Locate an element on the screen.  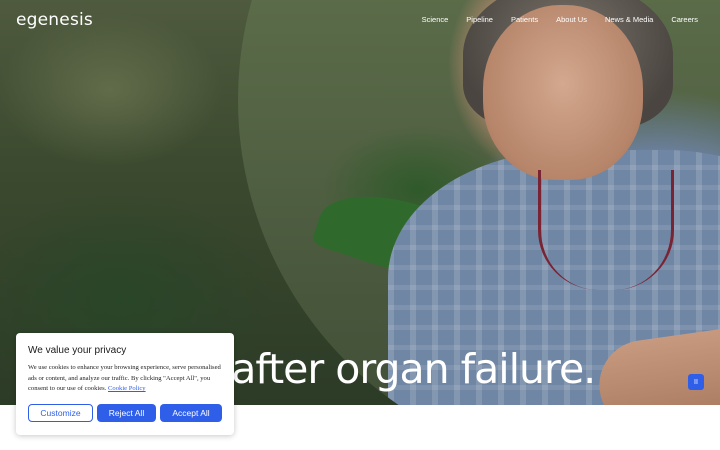
nav-pipeline: Pipeline is located at coordinates (479, 19).